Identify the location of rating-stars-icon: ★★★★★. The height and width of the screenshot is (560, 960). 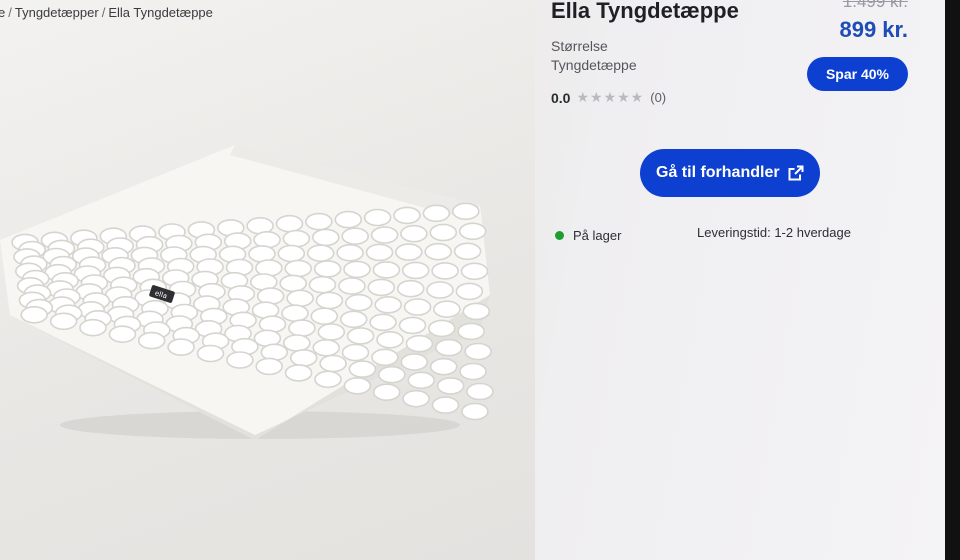
(610, 97).